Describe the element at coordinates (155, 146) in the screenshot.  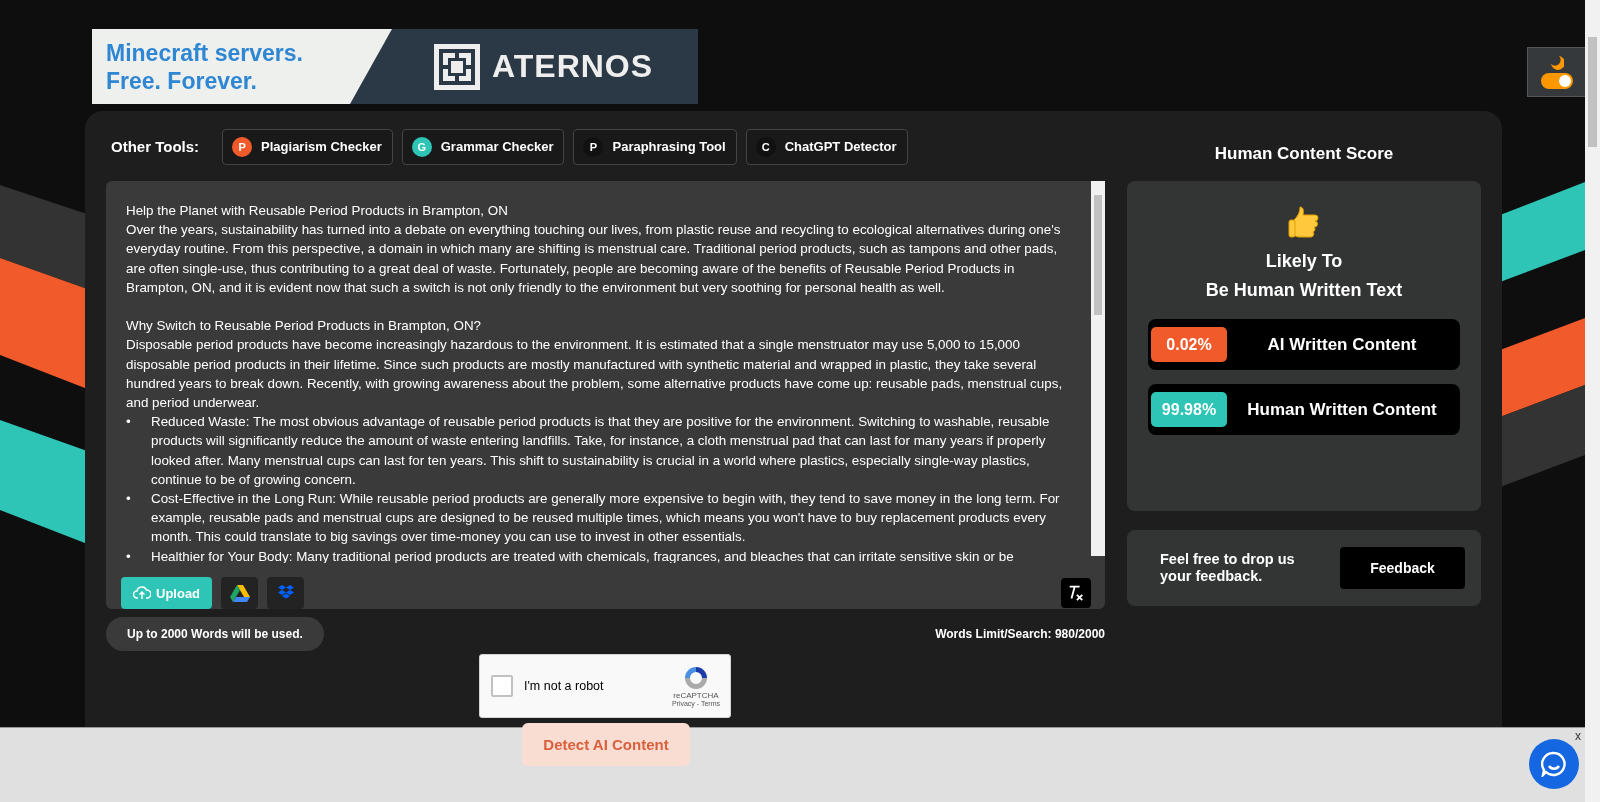
I see `other-tools-label: Other Tools:` at that location.